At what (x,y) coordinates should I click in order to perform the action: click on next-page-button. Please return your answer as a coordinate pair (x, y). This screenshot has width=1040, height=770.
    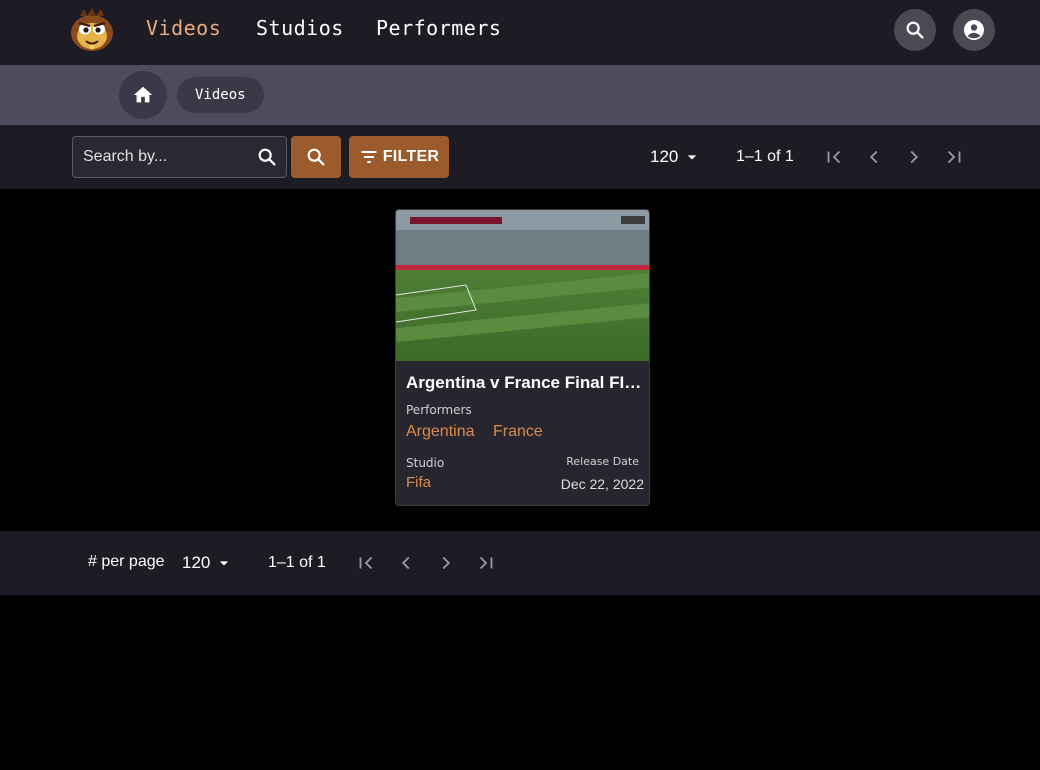
    Looking at the image, I should click on (914, 157).